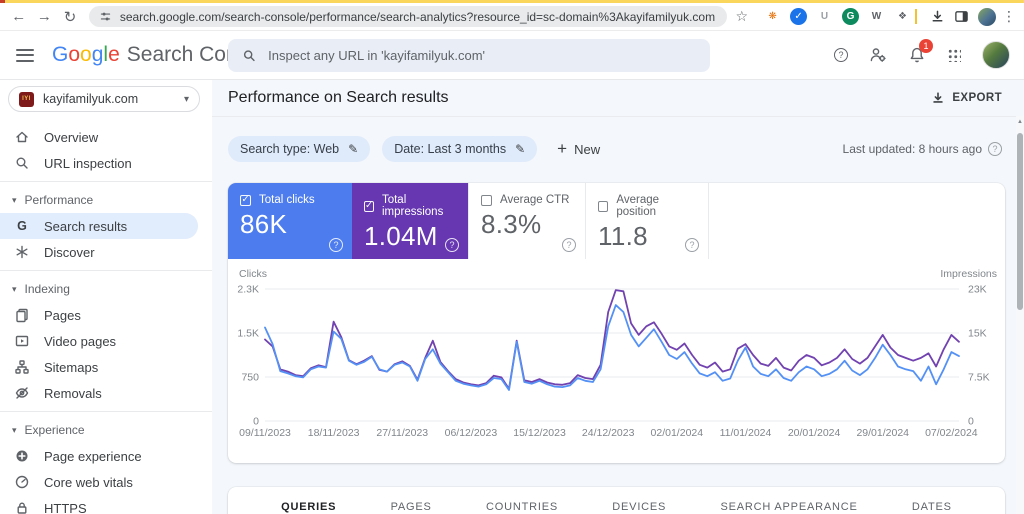 The image size is (1024, 514). Describe the element at coordinates (106, 315) in the screenshot. I see `sidebar-item-pages: Pages` at that location.